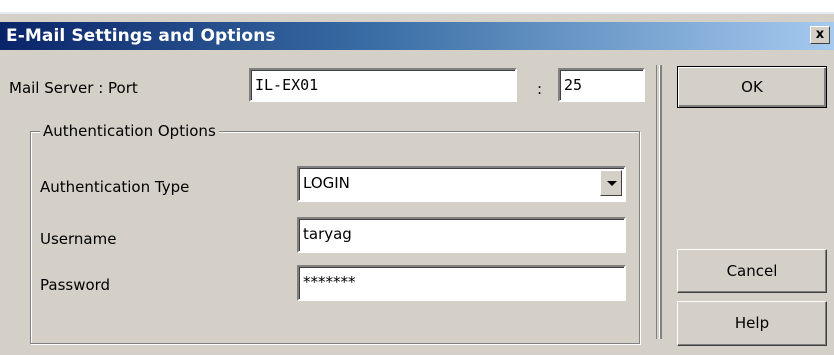 This screenshot has width=834, height=355. Describe the element at coordinates (752, 87) in the screenshot. I see `ok-button: OK` at that location.